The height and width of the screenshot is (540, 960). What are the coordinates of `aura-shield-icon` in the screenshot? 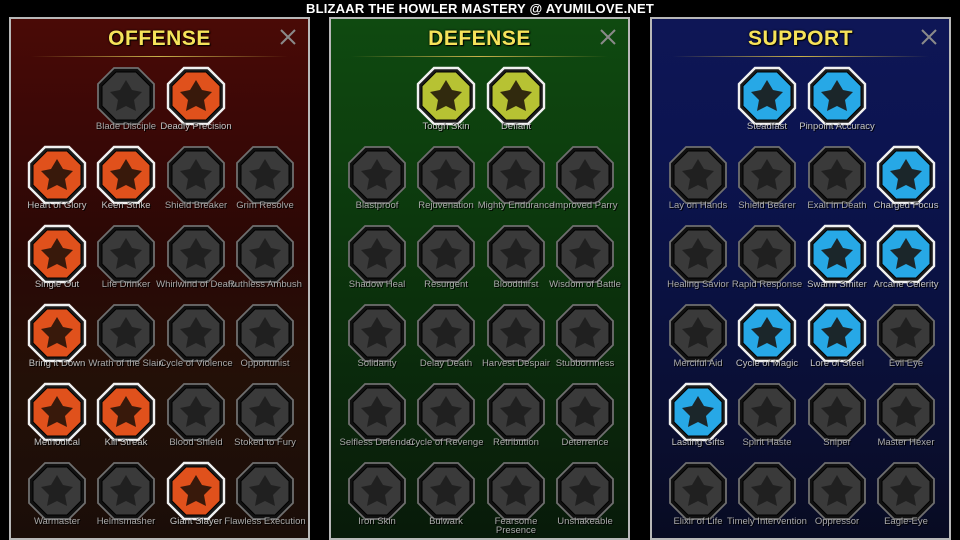 It's located at (767, 175).